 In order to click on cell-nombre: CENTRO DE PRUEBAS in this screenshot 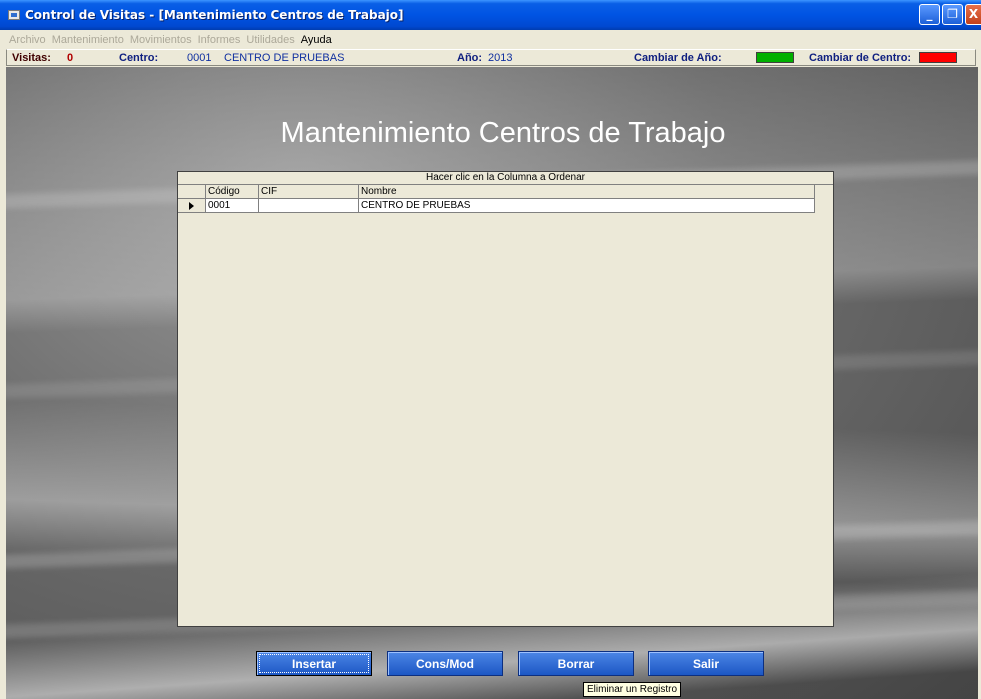, I will do `click(586, 205)`.